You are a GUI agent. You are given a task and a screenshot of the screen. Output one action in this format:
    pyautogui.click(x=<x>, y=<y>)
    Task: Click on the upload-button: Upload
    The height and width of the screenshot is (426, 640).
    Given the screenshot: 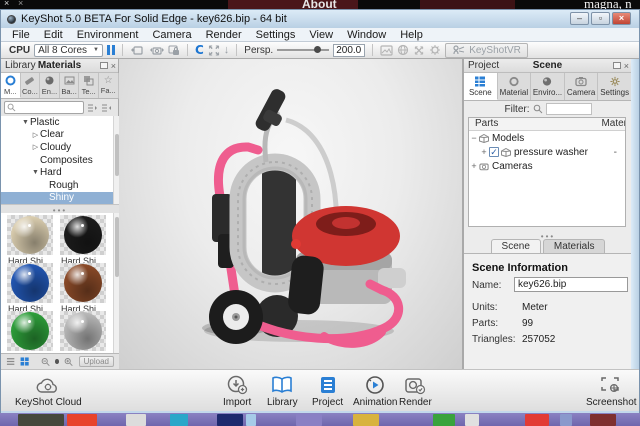 What is the action you would take?
    pyautogui.click(x=96, y=361)
    